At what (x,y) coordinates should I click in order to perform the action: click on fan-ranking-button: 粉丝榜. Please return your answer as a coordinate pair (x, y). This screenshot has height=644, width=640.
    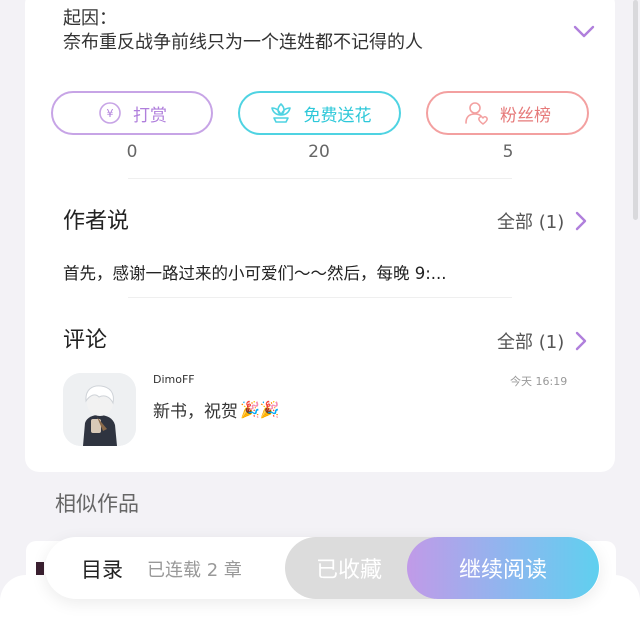
    Looking at the image, I should click on (507, 113).